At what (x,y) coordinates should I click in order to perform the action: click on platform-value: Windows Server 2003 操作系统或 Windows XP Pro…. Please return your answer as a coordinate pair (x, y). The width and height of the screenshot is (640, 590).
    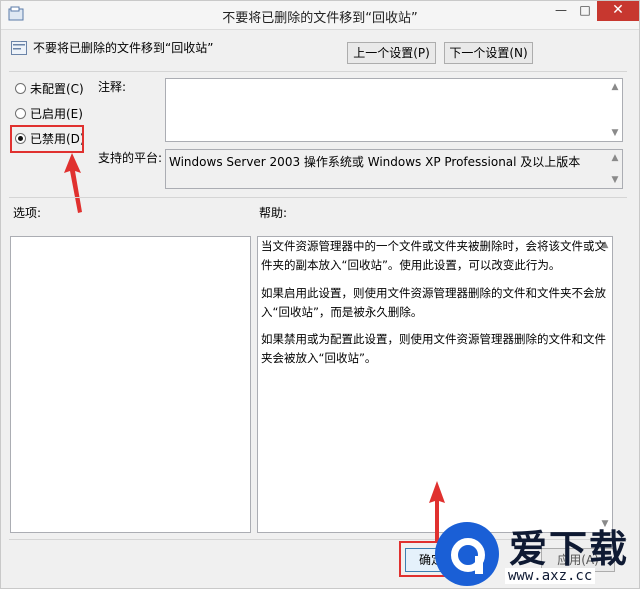
    Looking at the image, I should click on (375, 162).